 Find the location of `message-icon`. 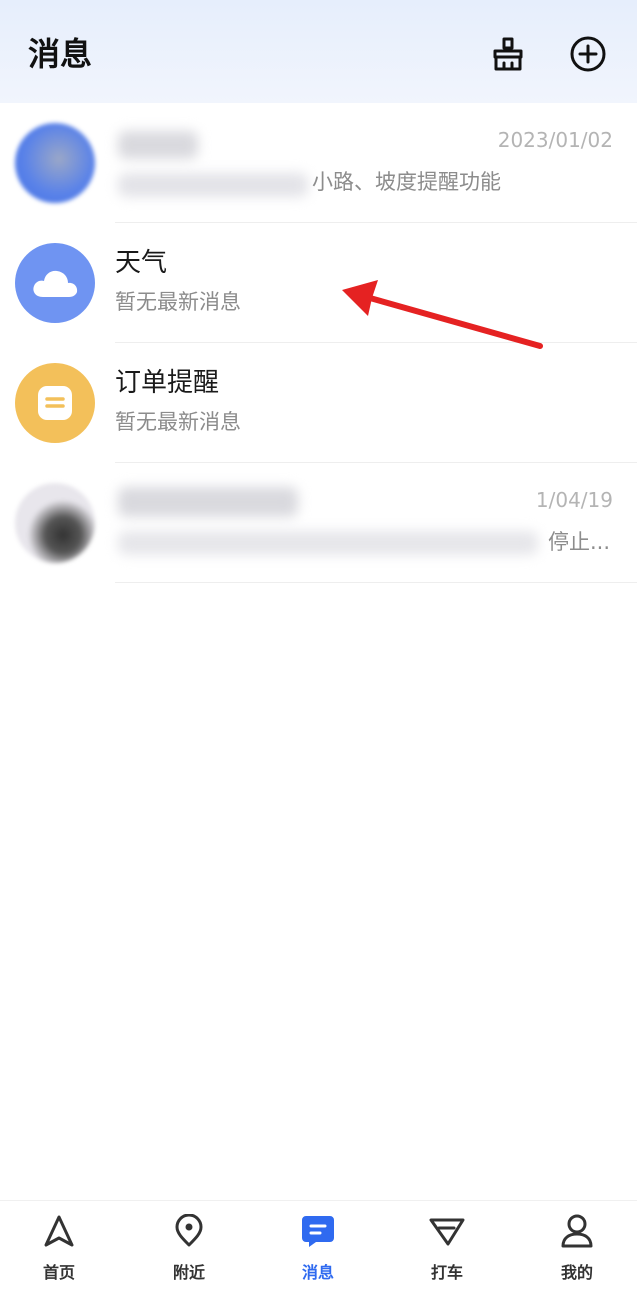

message-icon is located at coordinates (318, 1231).